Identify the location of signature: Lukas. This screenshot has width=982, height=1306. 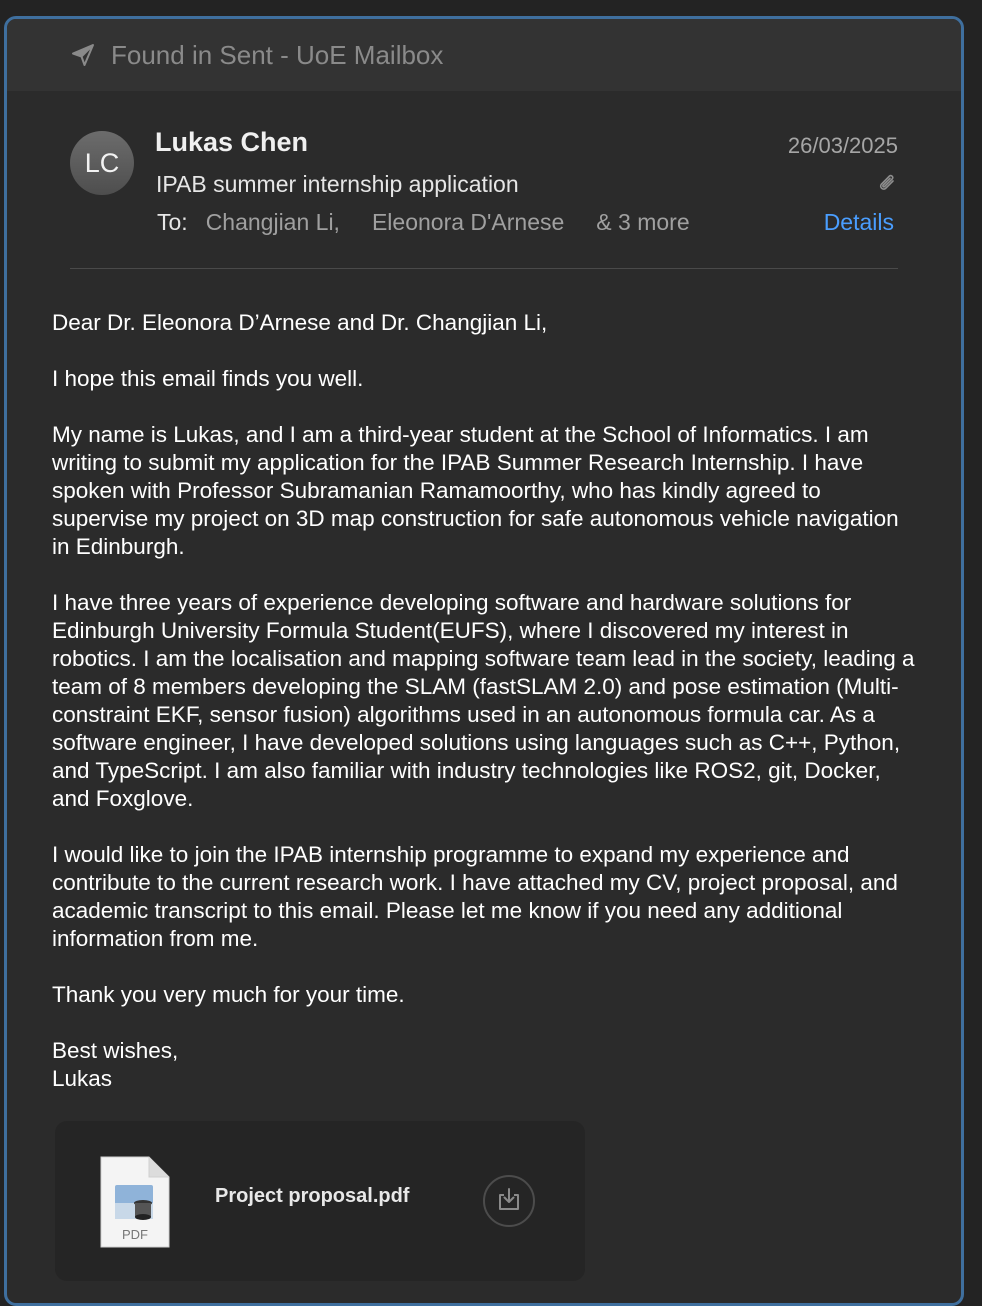
(82, 1078).